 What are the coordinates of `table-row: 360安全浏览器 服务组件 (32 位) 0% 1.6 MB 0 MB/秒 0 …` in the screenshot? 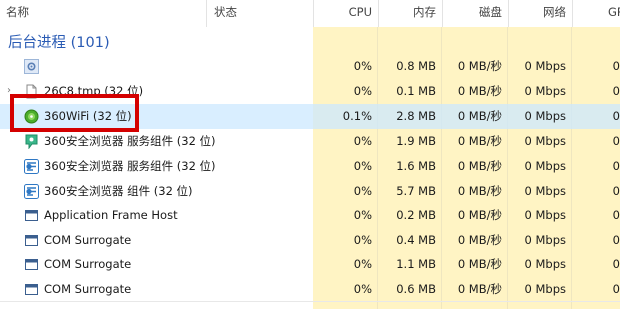 It's located at (310, 166).